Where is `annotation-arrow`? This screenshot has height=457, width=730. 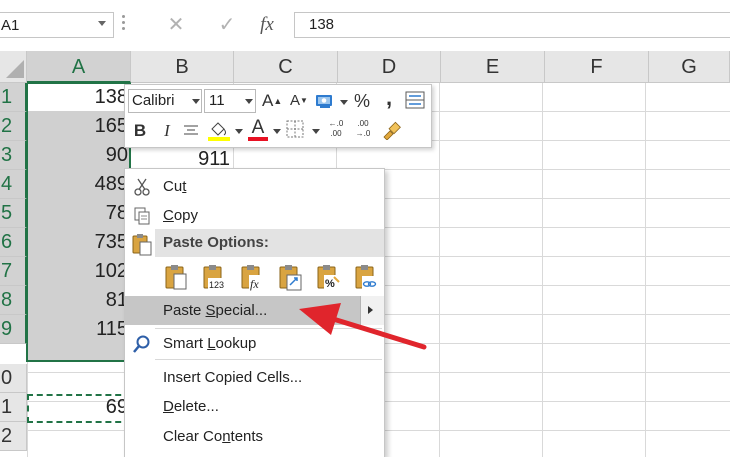
annotation-arrow is located at coordinates (363, 326).